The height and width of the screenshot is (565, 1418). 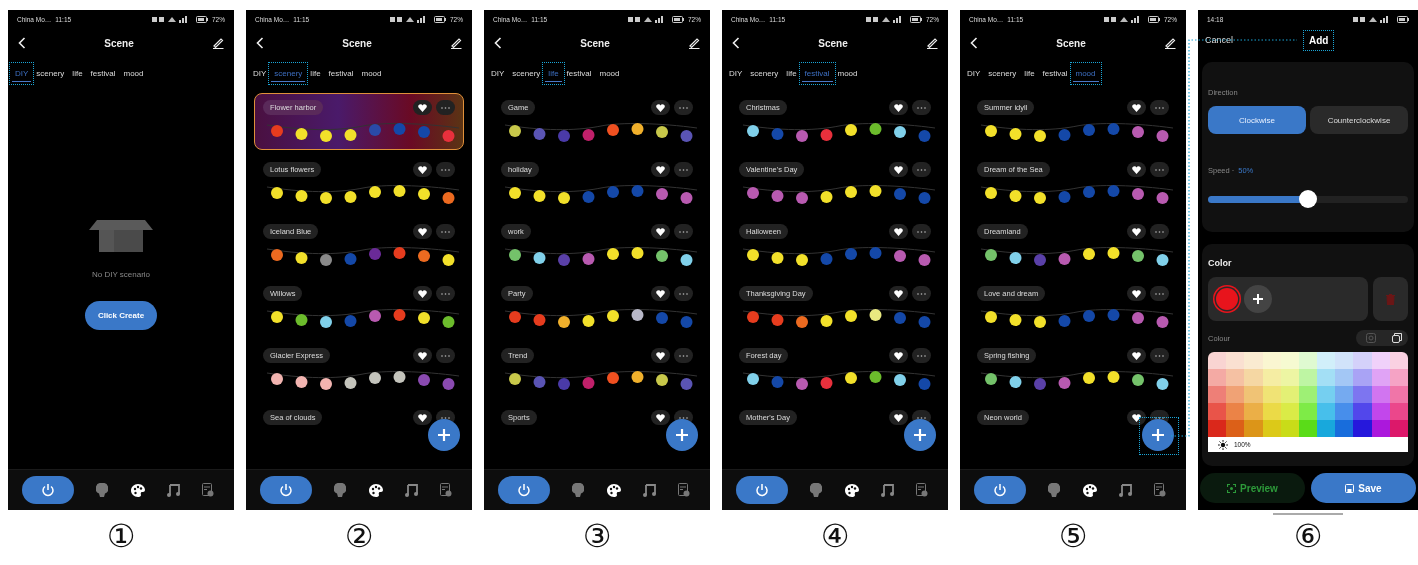 I want to click on copy-icon, so click(x=1397, y=338).